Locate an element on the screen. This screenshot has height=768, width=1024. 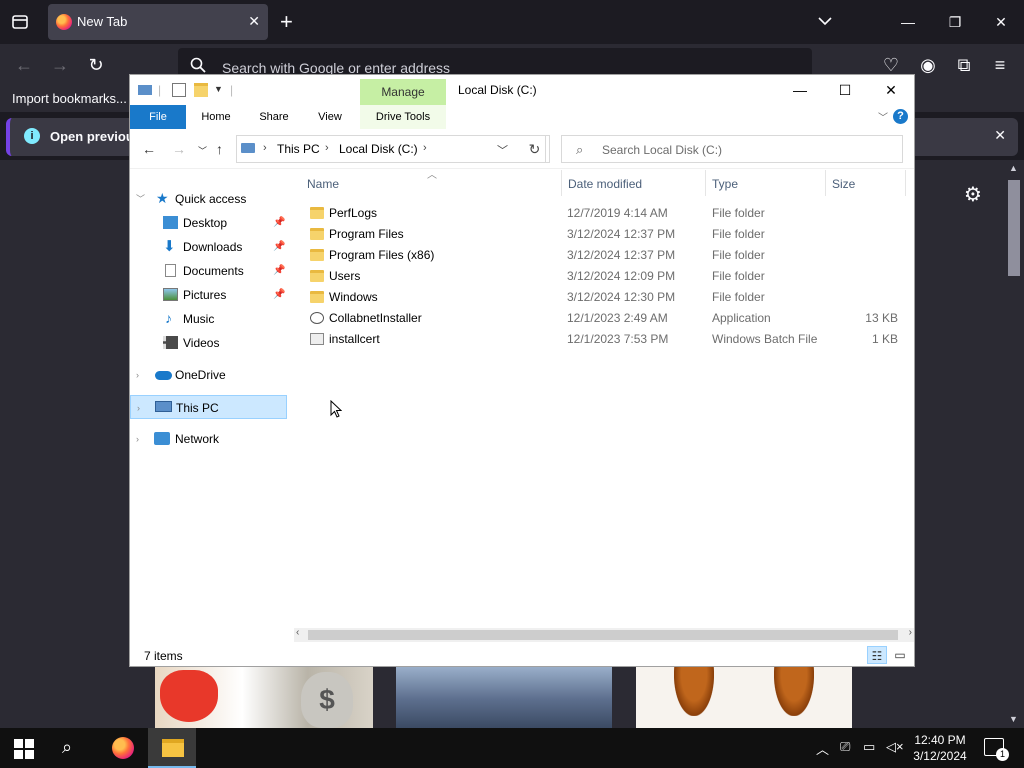
file-explorer-taskbar-button is located at coordinates (172, 748).